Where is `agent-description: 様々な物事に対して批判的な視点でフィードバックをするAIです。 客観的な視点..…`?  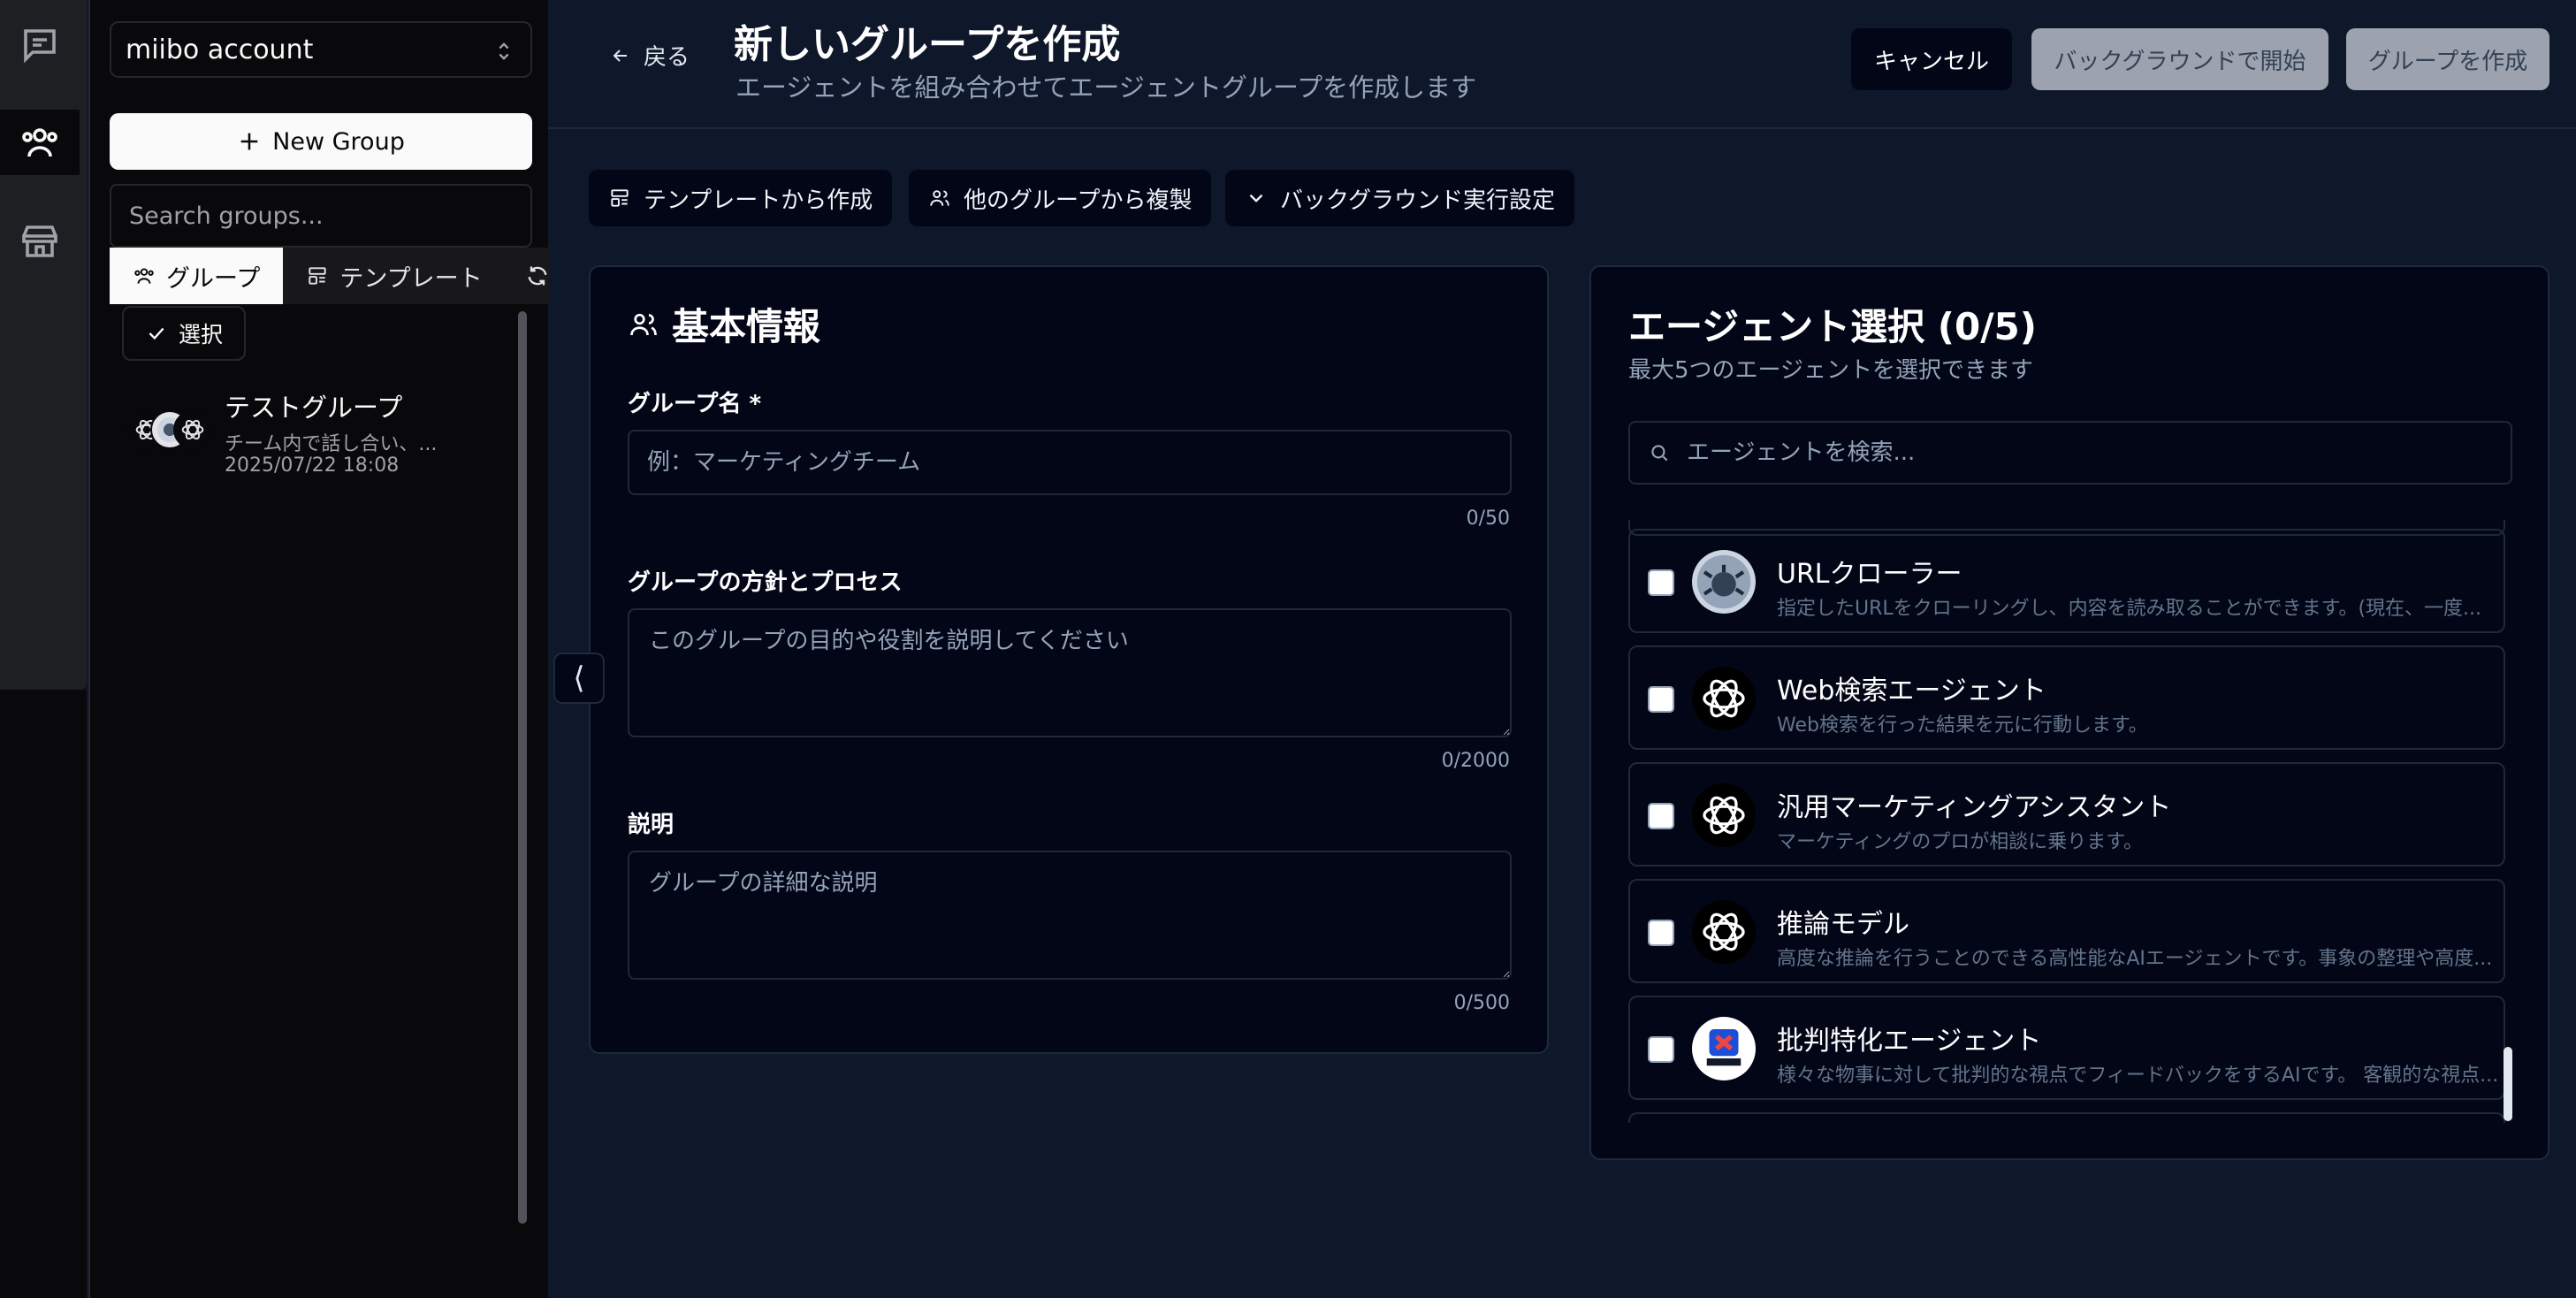
agent-description: 様々な物事に対して批判的な視点でフィードバックをするAIです。 客観的な視点..… is located at coordinates (2138, 1076).